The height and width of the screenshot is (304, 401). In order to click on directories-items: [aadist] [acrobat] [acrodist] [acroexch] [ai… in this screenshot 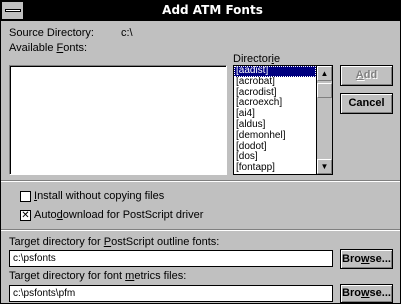, I will do `click(275, 120)`.